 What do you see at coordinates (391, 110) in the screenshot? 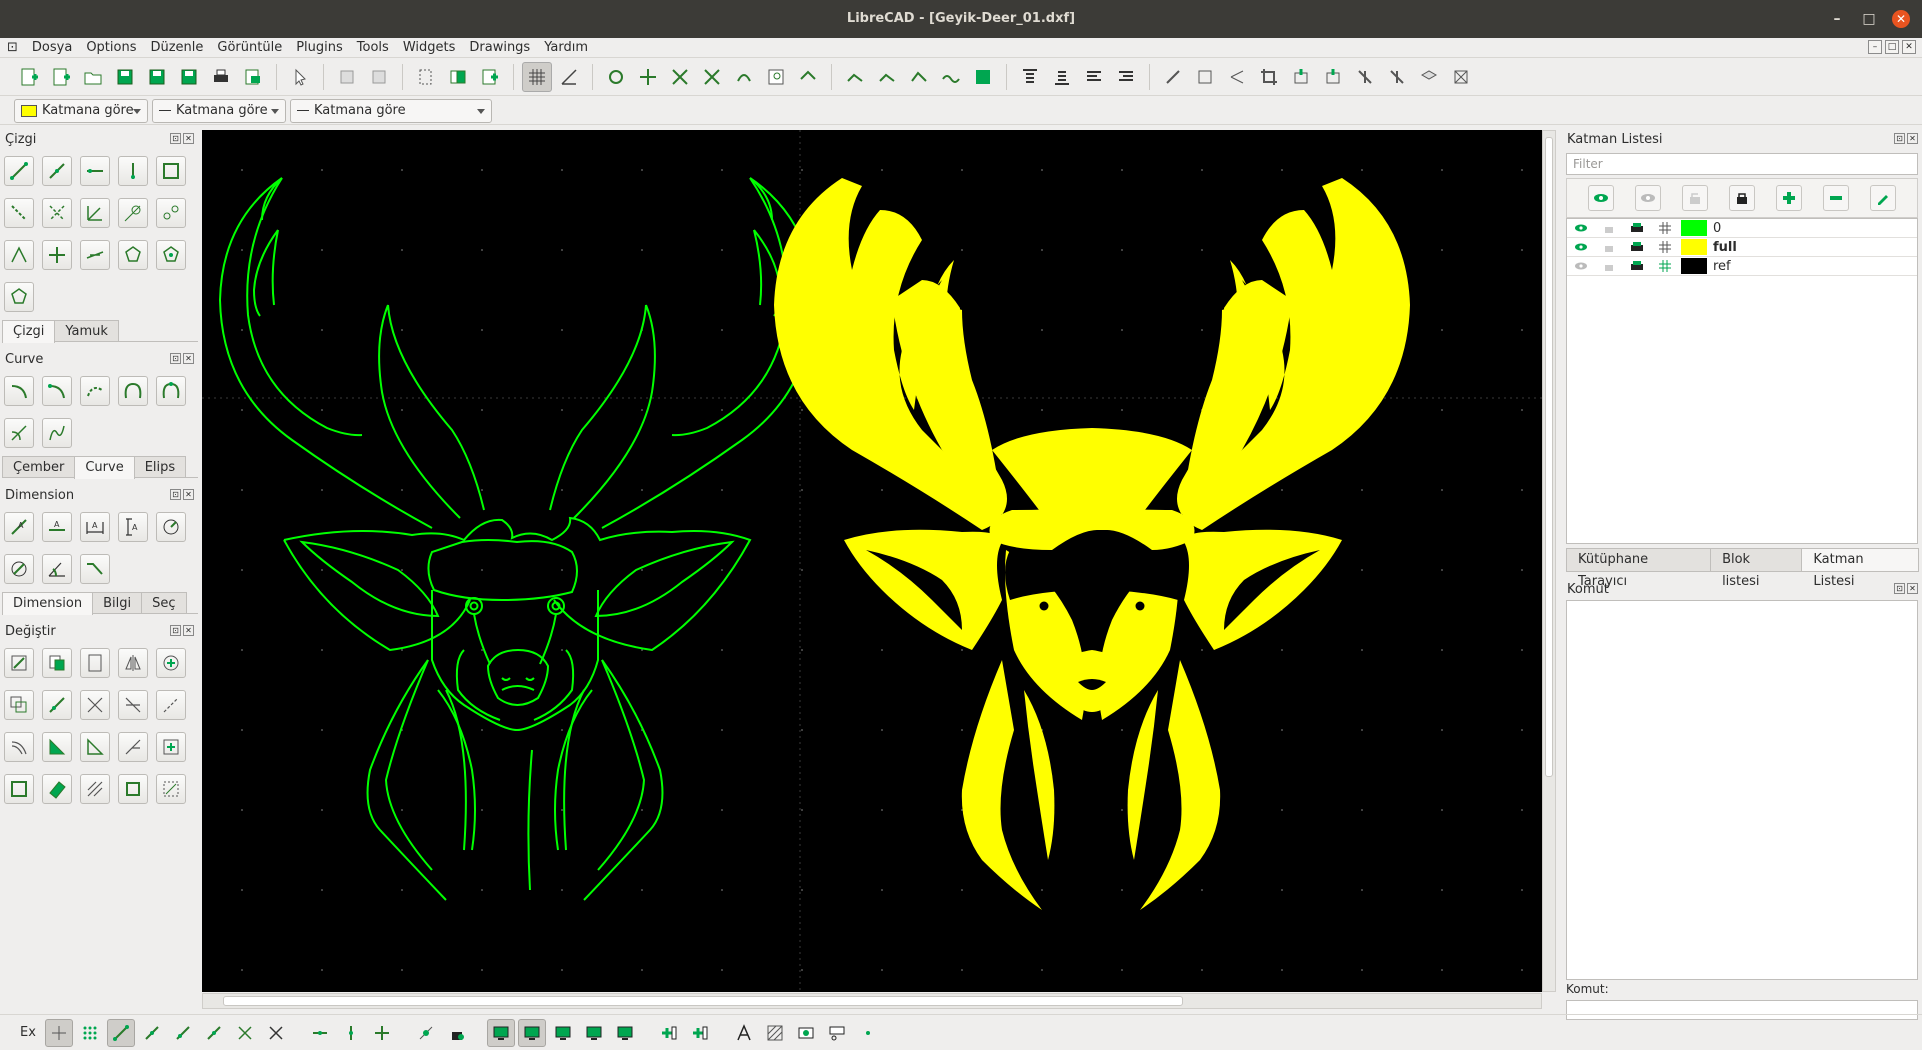
I see `pen-type-select: Katmana göre` at bounding box center [391, 110].